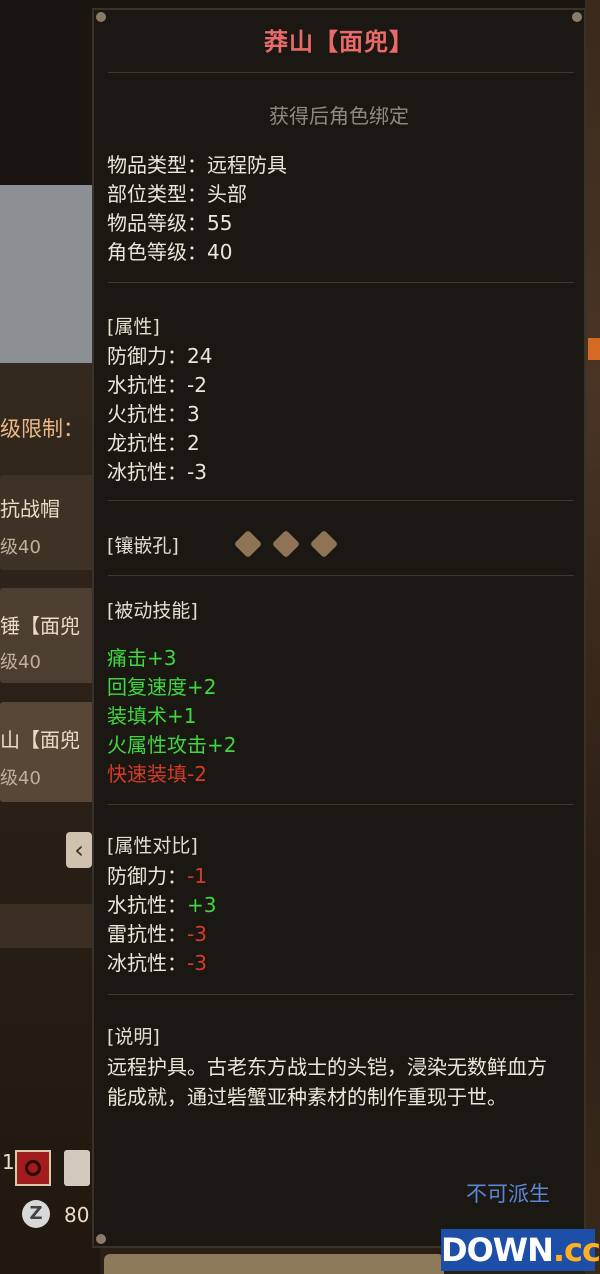 This screenshot has height=1274, width=600. Describe the element at coordinates (46, 926) in the screenshot. I see `background-bar` at that location.